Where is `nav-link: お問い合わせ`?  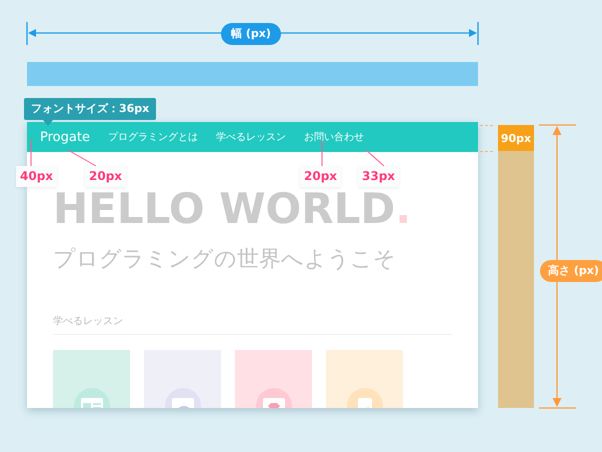 nav-link: お問い合わせ is located at coordinates (334, 137).